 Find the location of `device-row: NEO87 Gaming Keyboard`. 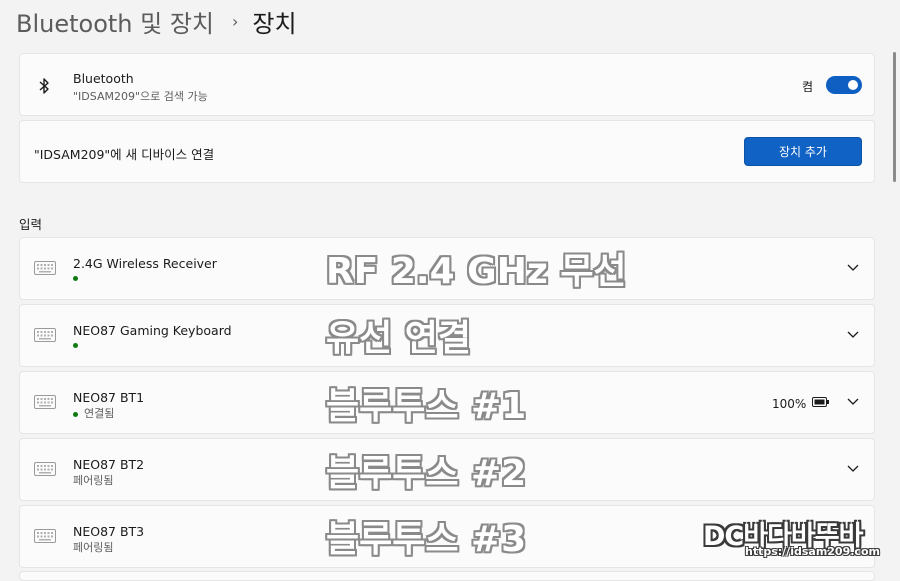

device-row: NEO87 Gaming Keyboard is located at coordinates (447, 335).